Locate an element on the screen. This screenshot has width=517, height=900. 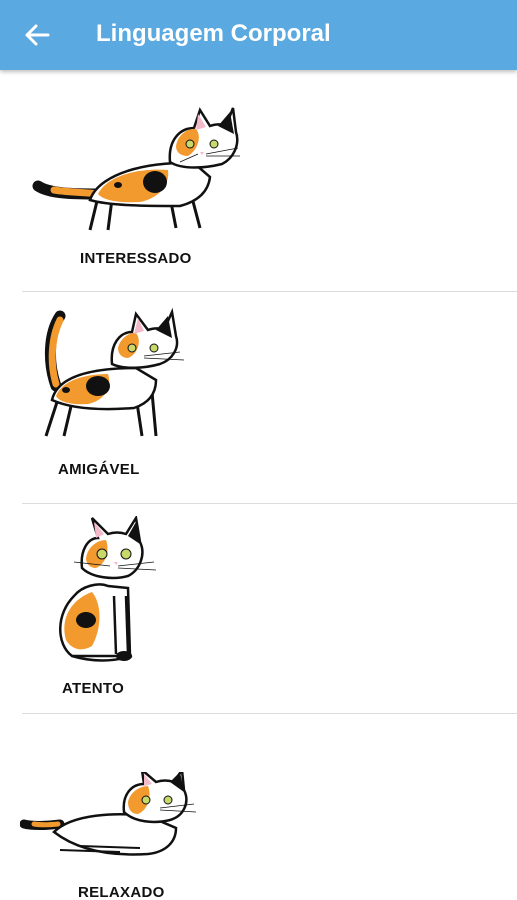
posture-label: AMIGÁVEL is located at coordinates (99, 469).